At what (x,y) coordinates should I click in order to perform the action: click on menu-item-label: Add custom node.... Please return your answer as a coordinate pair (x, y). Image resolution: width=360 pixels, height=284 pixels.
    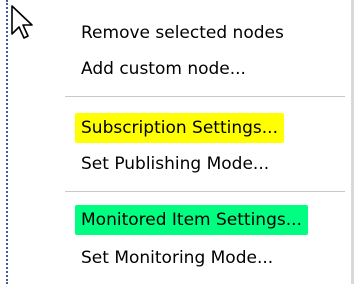
    Looking at the image, I should click on (163, 69).